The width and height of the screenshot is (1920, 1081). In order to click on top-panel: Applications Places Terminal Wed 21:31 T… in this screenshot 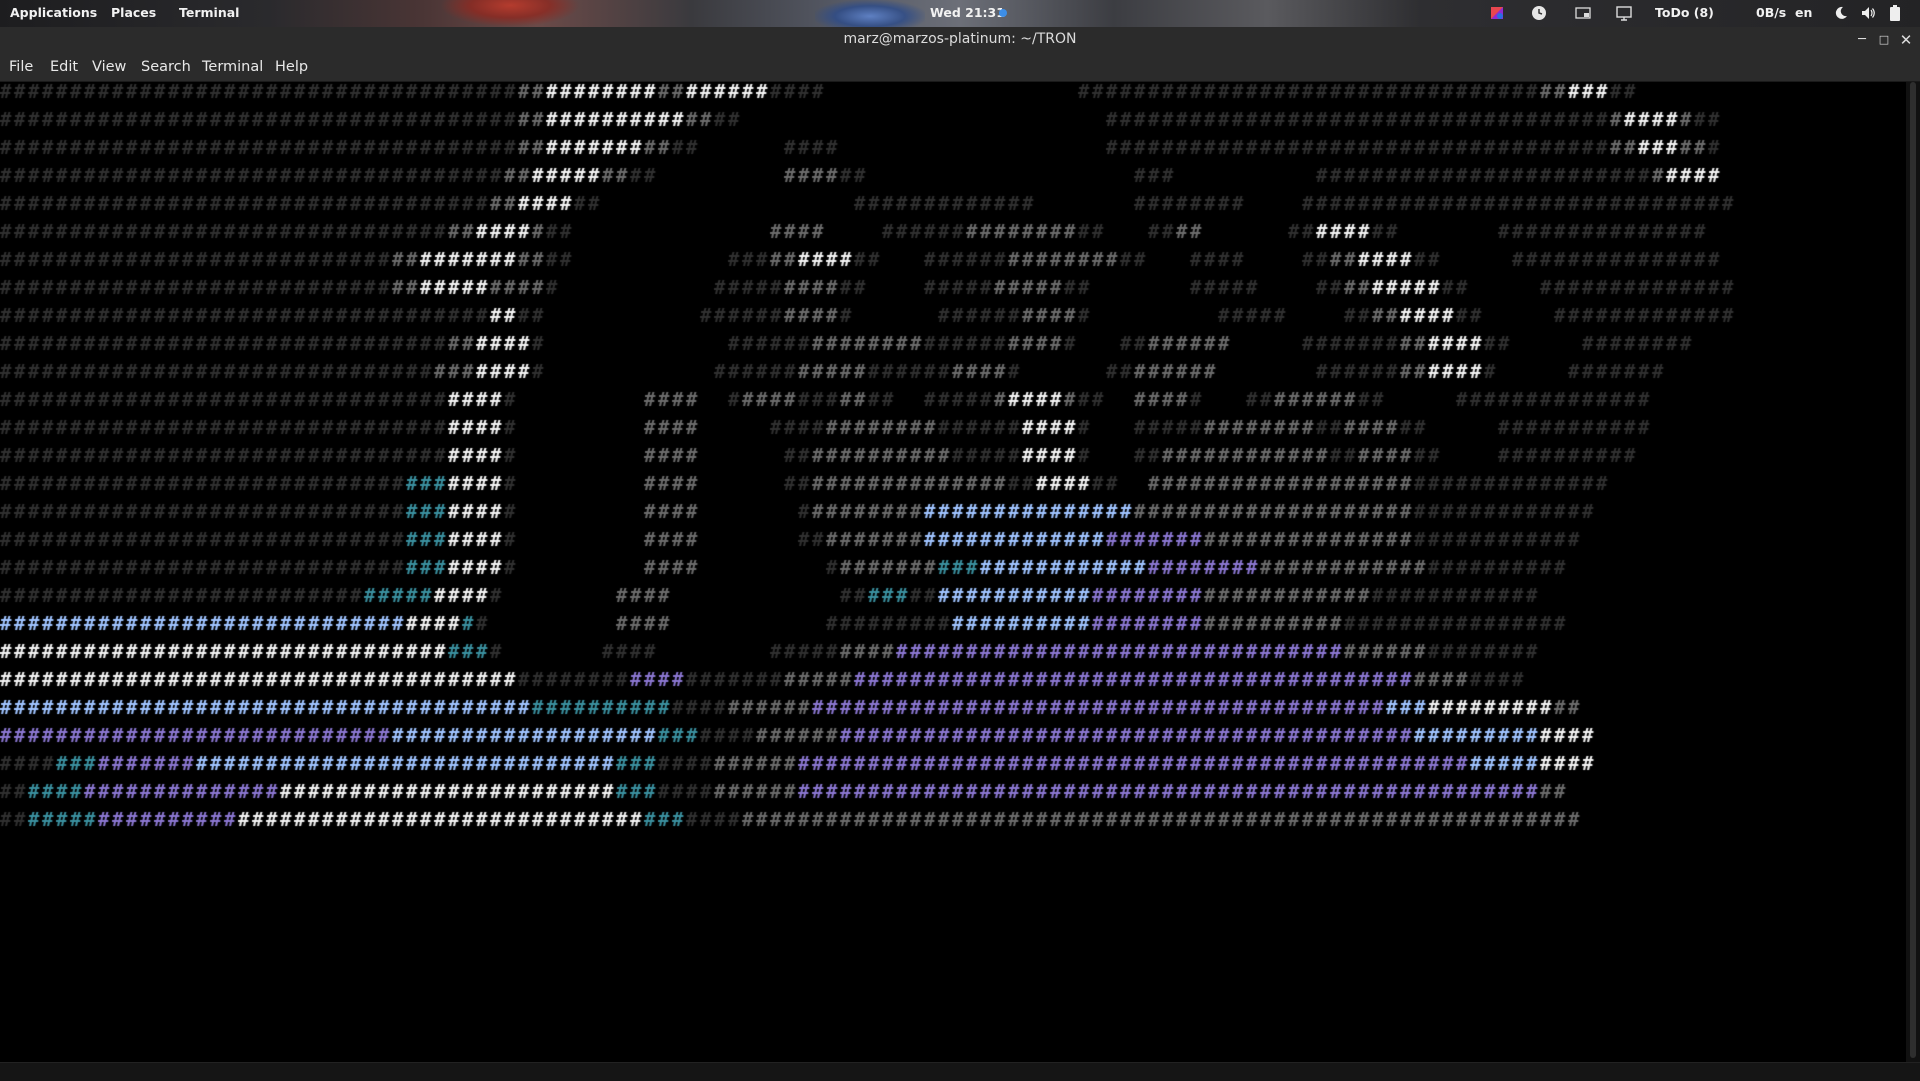, I will do `click(960, 14)`.